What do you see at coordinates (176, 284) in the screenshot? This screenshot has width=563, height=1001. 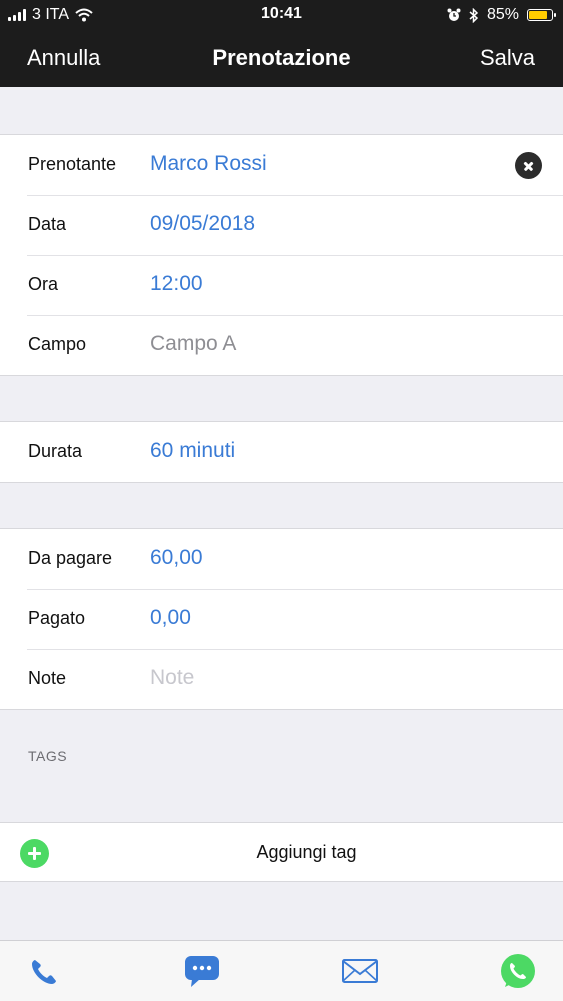 I see `ora-value: 12:00` at bounding box center [176, 284].